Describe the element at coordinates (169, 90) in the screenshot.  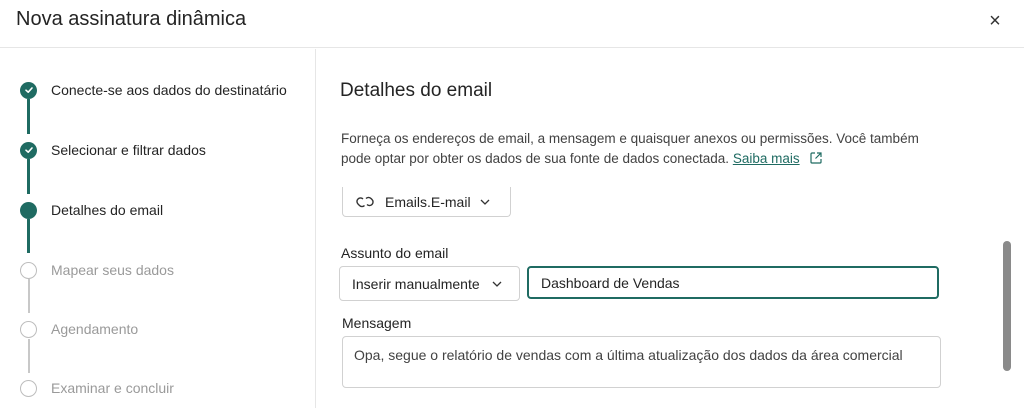
I see `step-label: Conecte-se aos dados do destinatário` at that location.